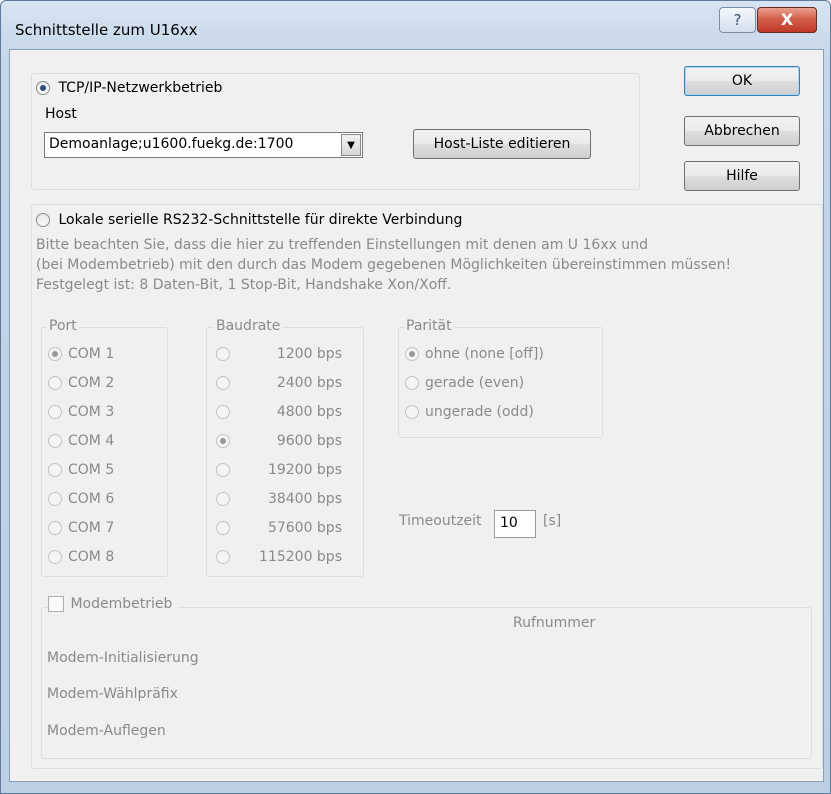  What do you see at coordinates (123, 658) in the screenshot?
I see `modem-init-label: Modem-Initialisierung` at bounding box center [123, 658].